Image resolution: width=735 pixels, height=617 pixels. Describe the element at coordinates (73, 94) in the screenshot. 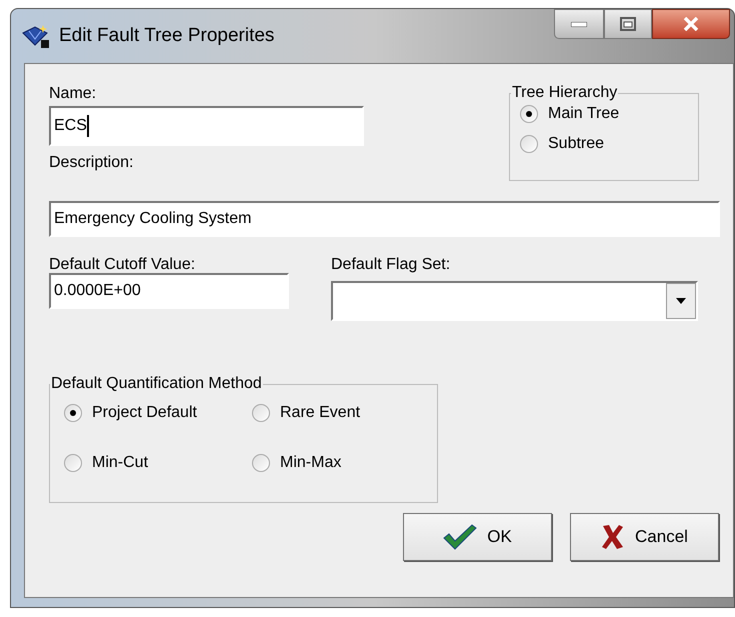

I see `field-label: Name:` at that location.